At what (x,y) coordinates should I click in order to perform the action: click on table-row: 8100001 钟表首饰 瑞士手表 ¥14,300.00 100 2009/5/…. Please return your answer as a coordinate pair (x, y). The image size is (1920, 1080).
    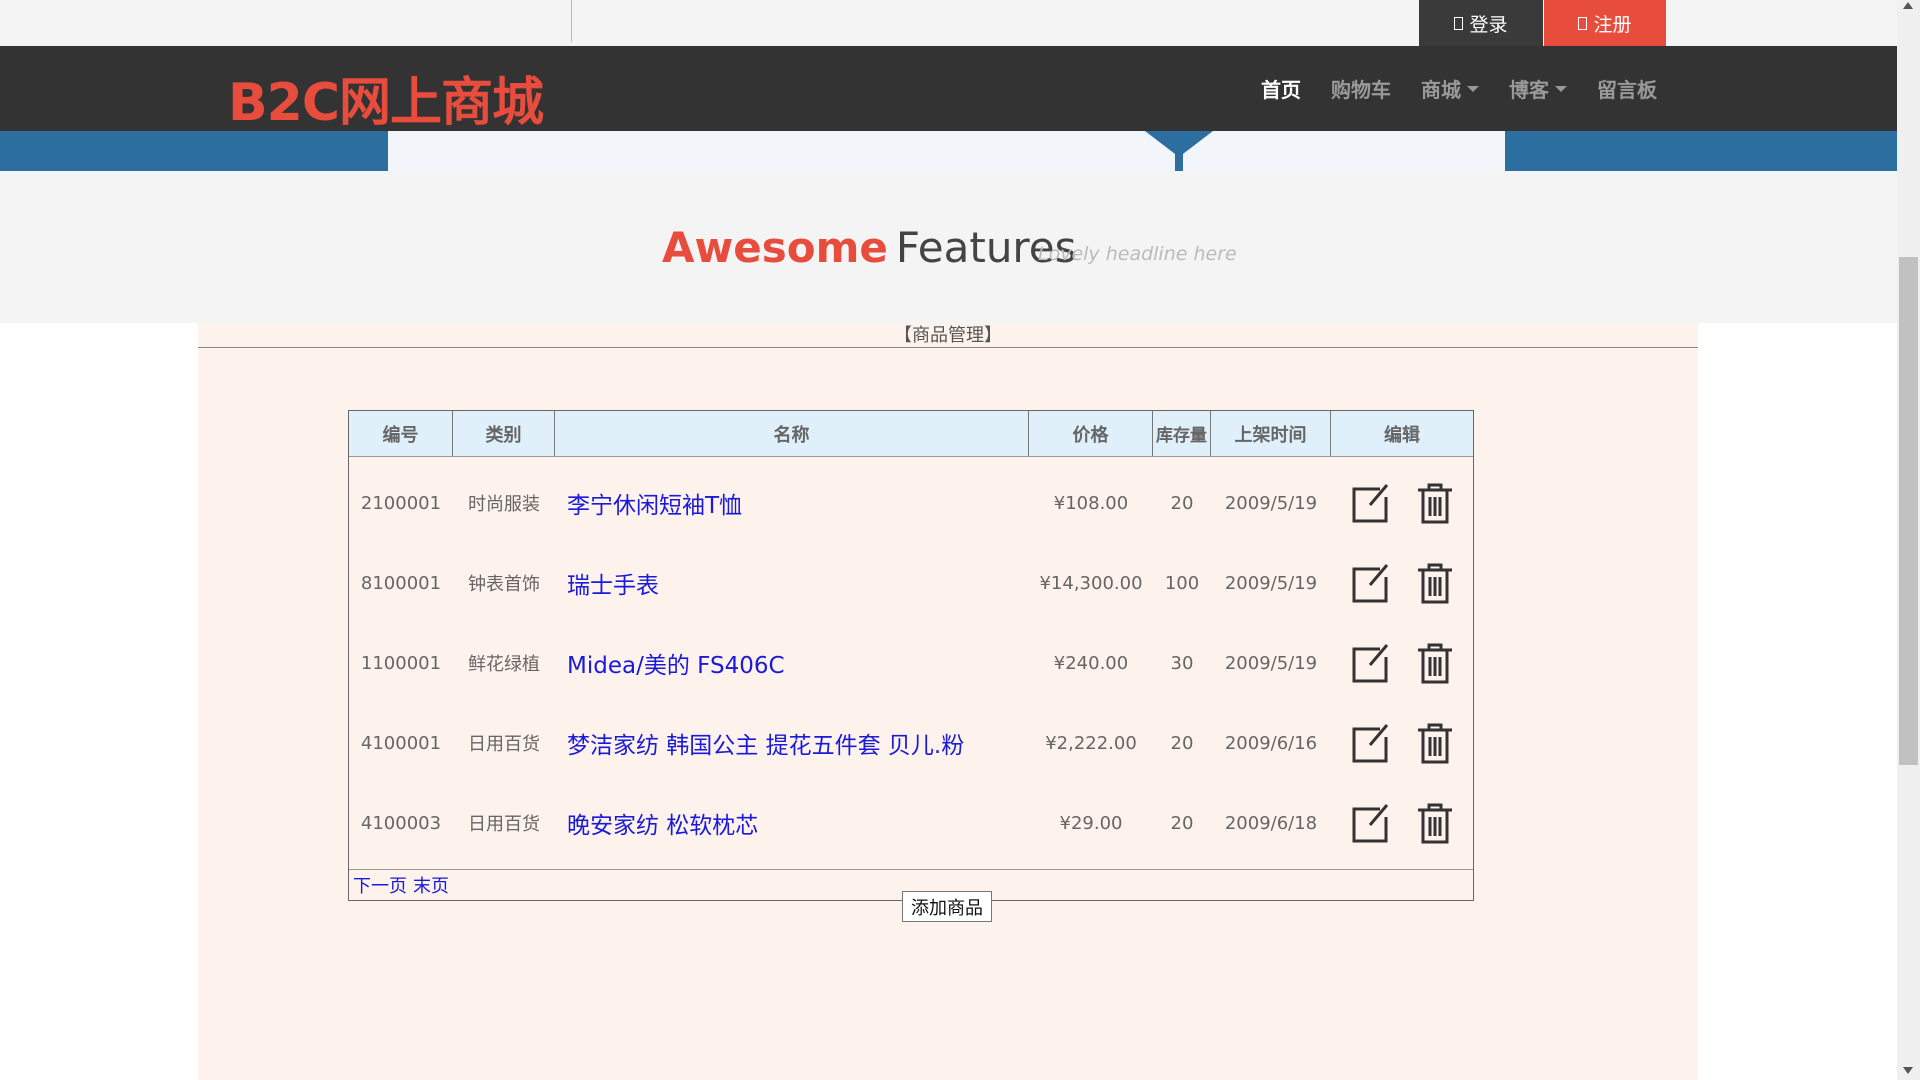
    Looking at the image, I should click on (911, 583).